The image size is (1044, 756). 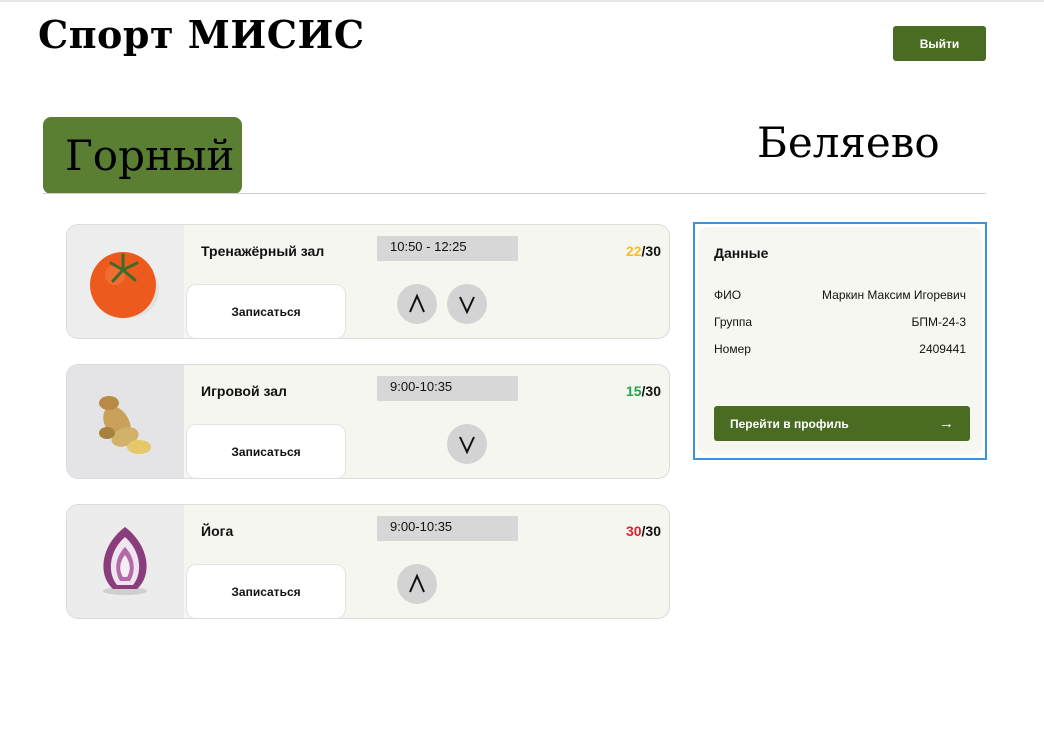 I want to click on class-card: Игровой зал 9:00-10:35 15/30 Записаться, so click(x=368, y=421).